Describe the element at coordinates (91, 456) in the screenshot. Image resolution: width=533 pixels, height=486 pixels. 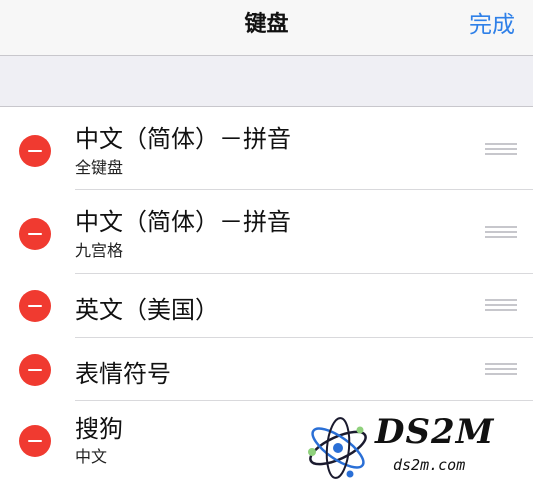
I see `keyboard-layout: 中文` at that location.